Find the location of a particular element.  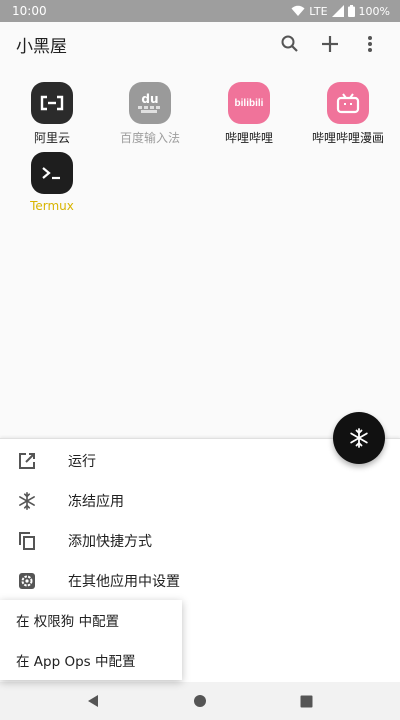

plus-icon is located at coordinates (330, 44).